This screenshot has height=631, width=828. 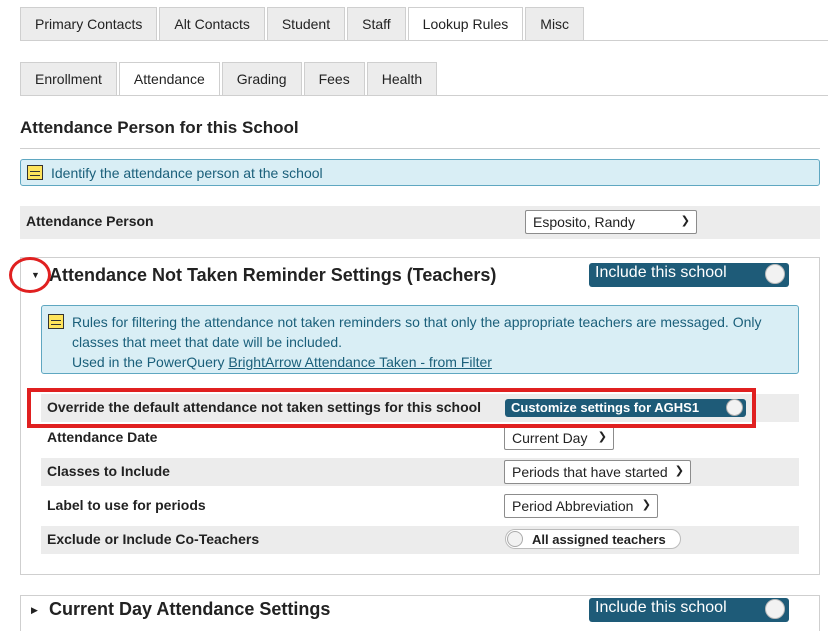 What do you see at coordinates (465, 24) in the screenshot?
I see `tab-lookup-rules: Lookup Rules` at bounding box center [465, 24].